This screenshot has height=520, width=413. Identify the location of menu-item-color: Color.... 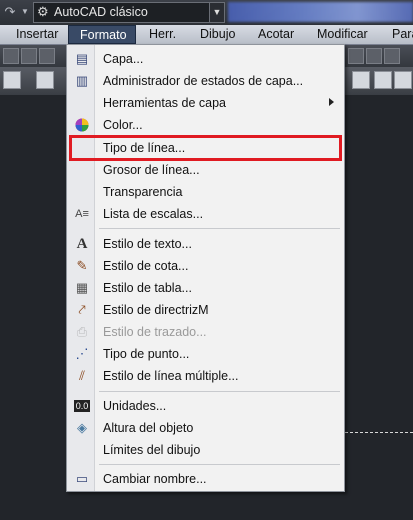
(205, 125).